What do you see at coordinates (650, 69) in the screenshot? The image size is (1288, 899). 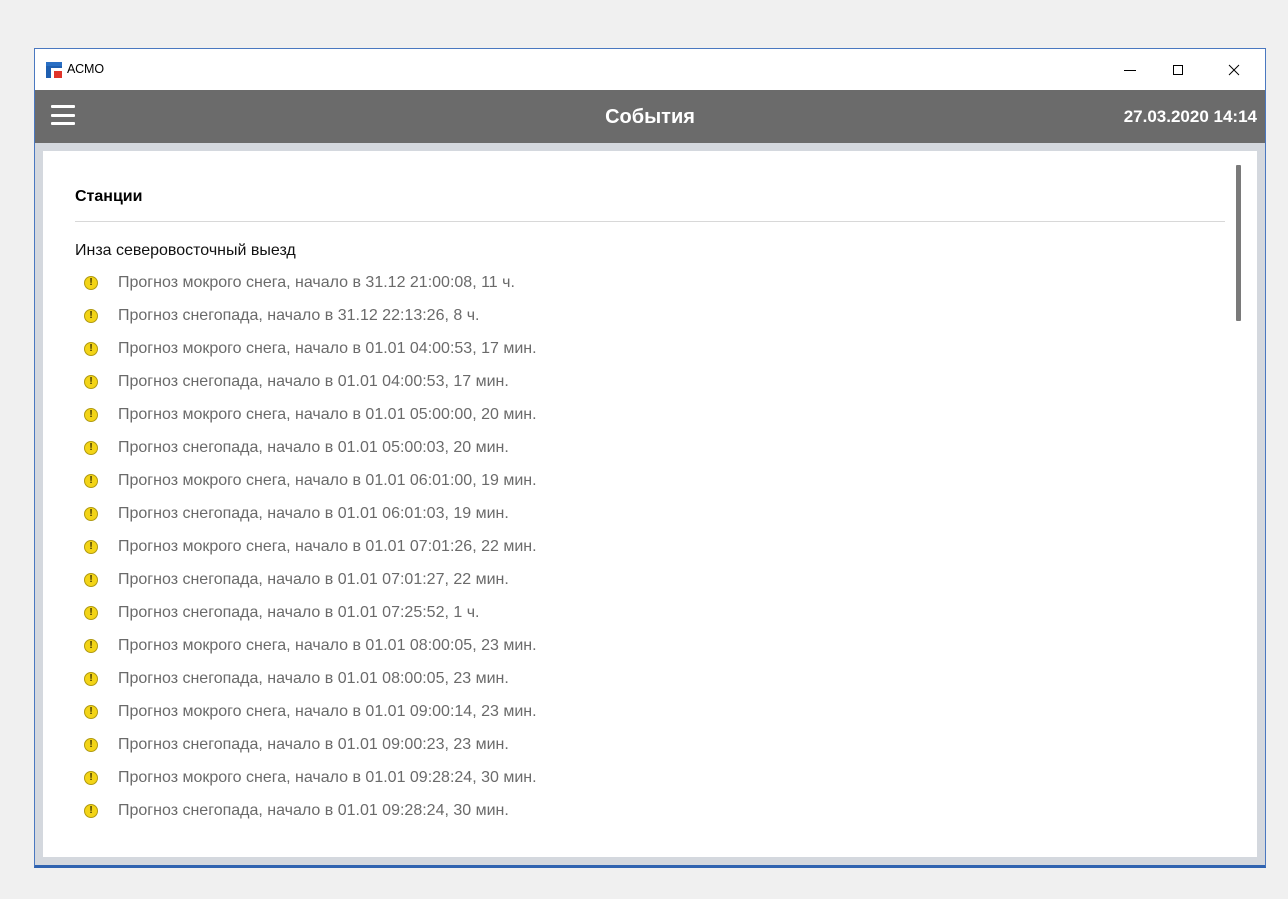 I see `window-titlebar: АСМО` at bounding box center [650, 69].